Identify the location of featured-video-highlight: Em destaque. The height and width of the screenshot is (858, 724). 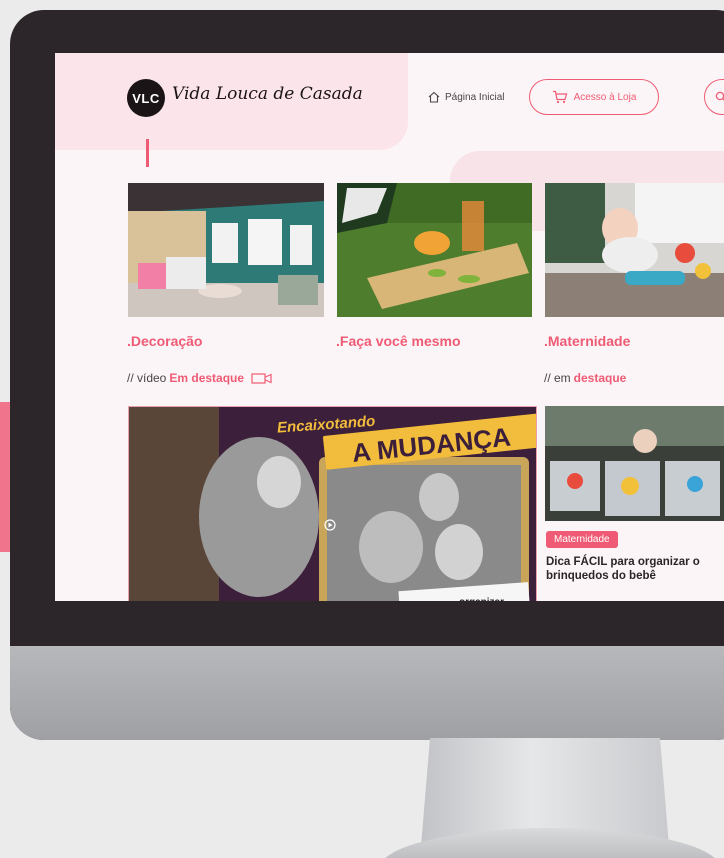
(207, 378).